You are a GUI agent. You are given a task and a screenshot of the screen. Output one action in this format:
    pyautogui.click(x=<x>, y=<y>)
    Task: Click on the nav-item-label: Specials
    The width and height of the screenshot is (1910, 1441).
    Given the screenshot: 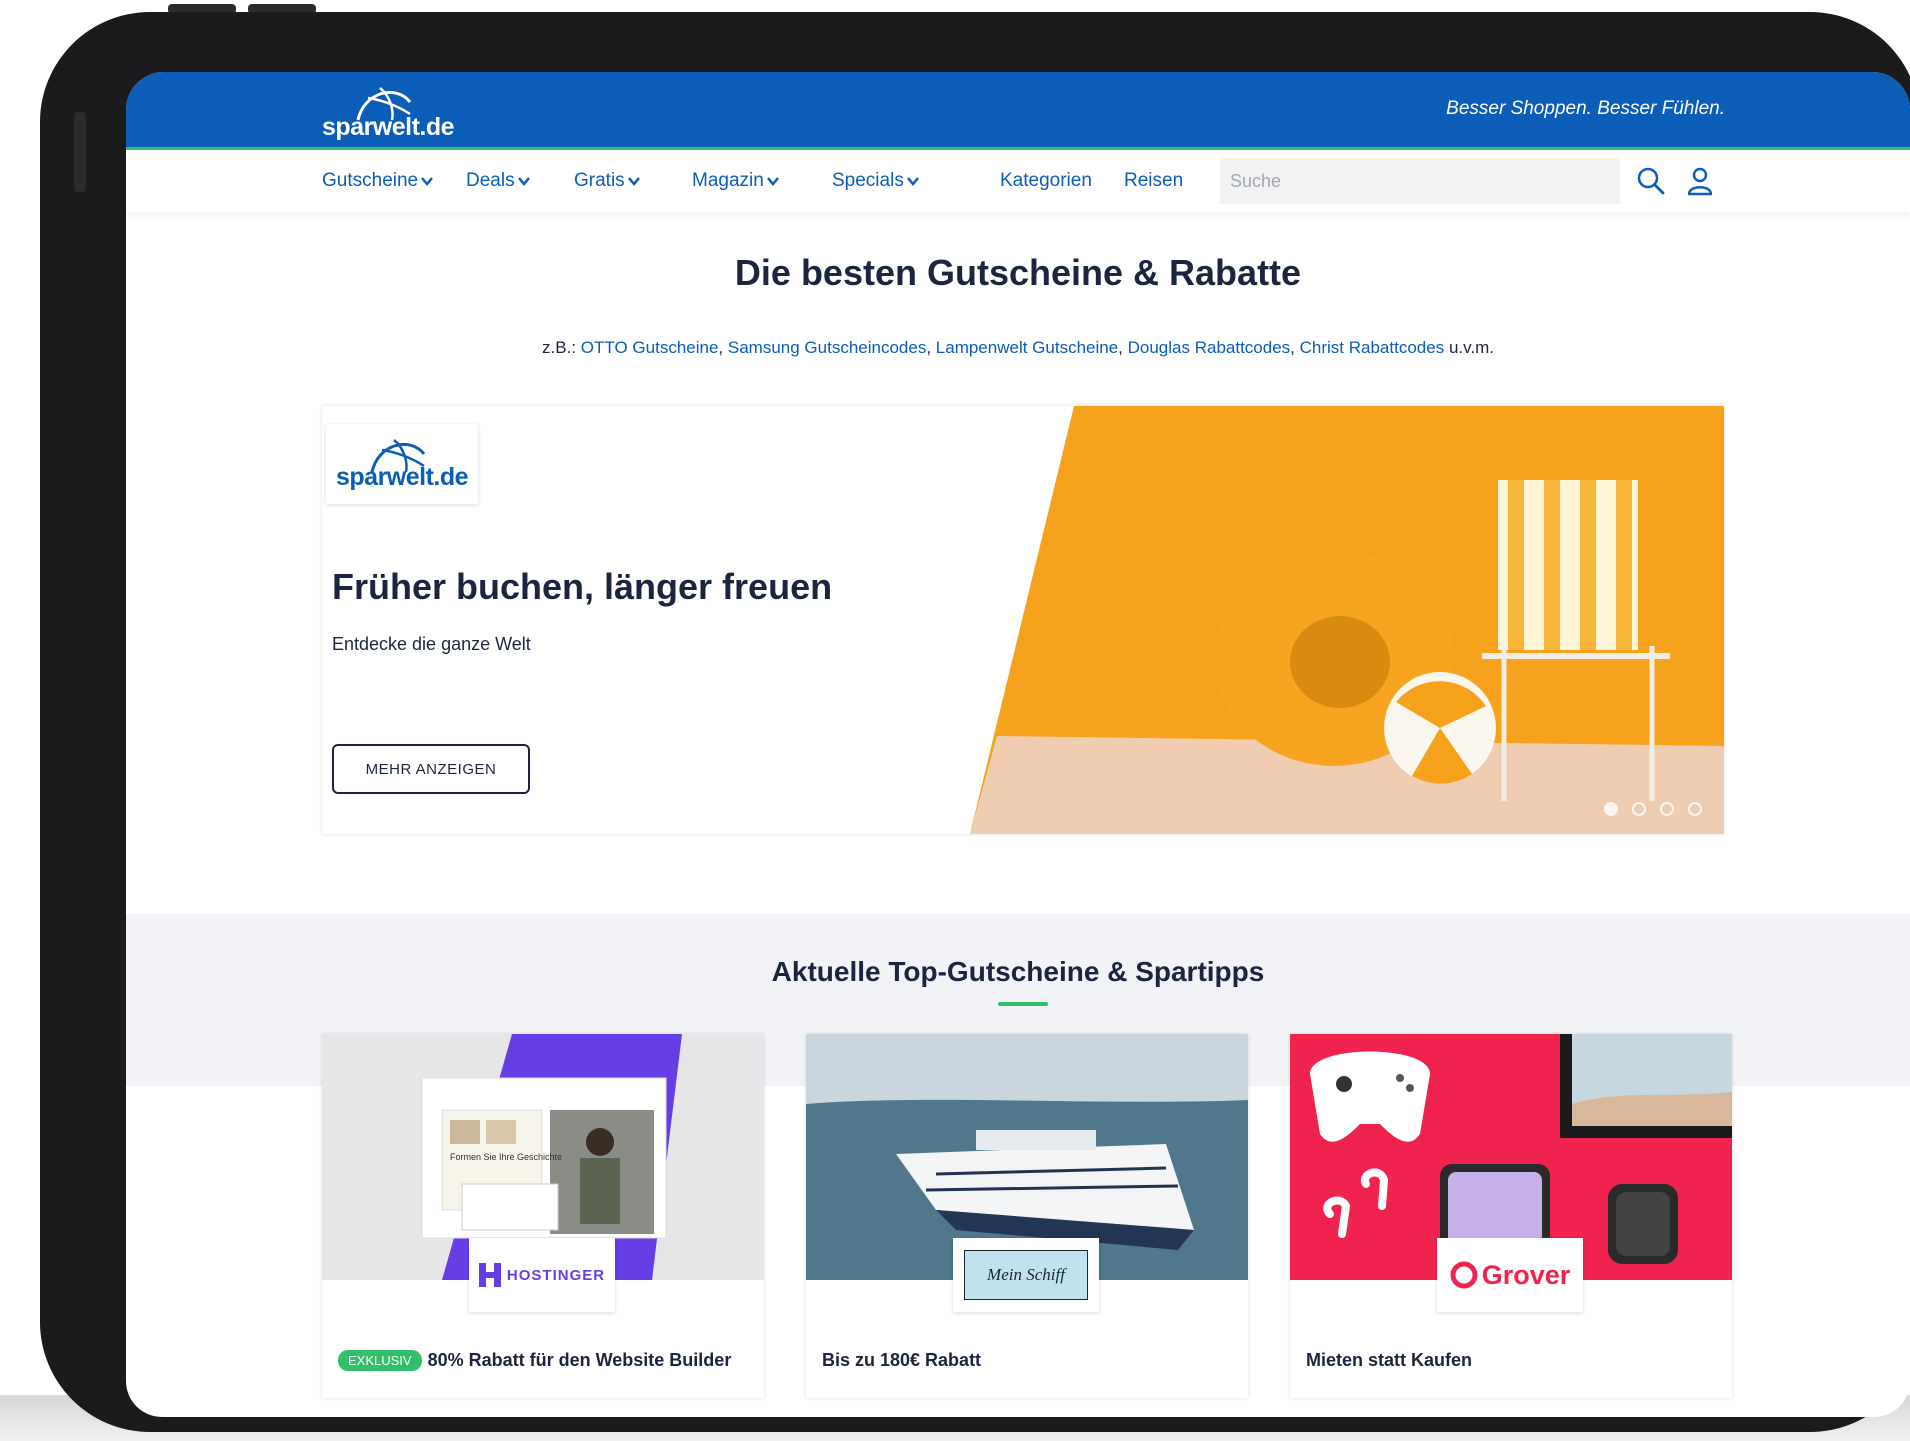 What is the action you would take?
    pyautogui.click(x=868, y=180)
    